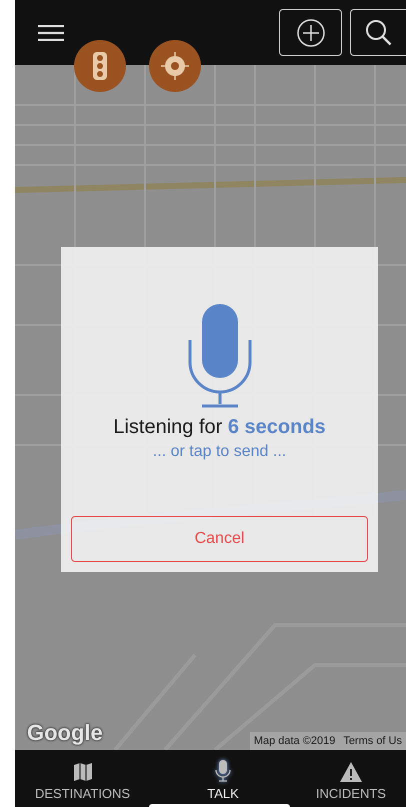  I want to click on add-button, so click(310, 32).